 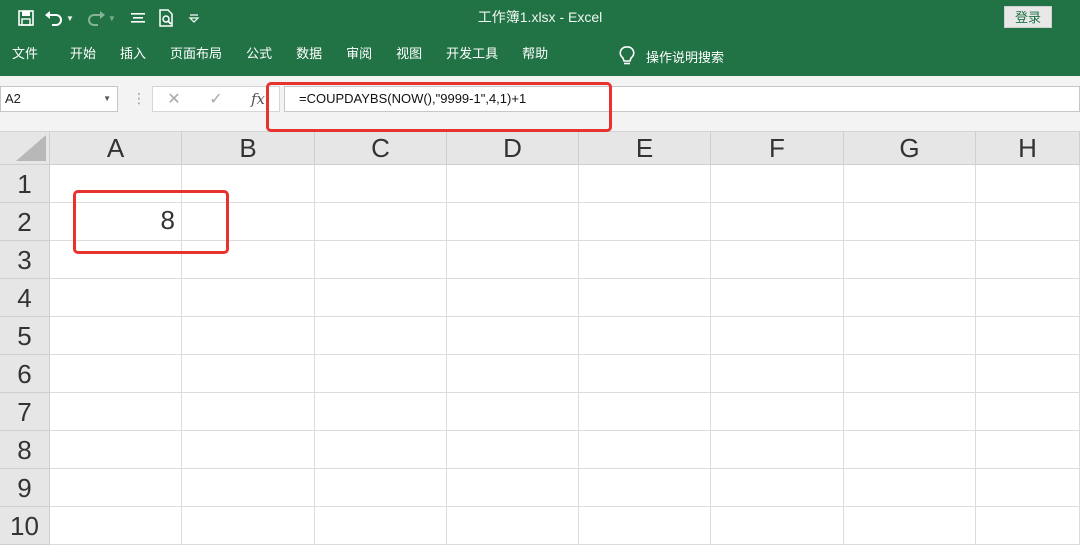 What do you see at coordinates (381, 526) in the screenshot?
I see `cell-c10` at bounding box center [381, 526].